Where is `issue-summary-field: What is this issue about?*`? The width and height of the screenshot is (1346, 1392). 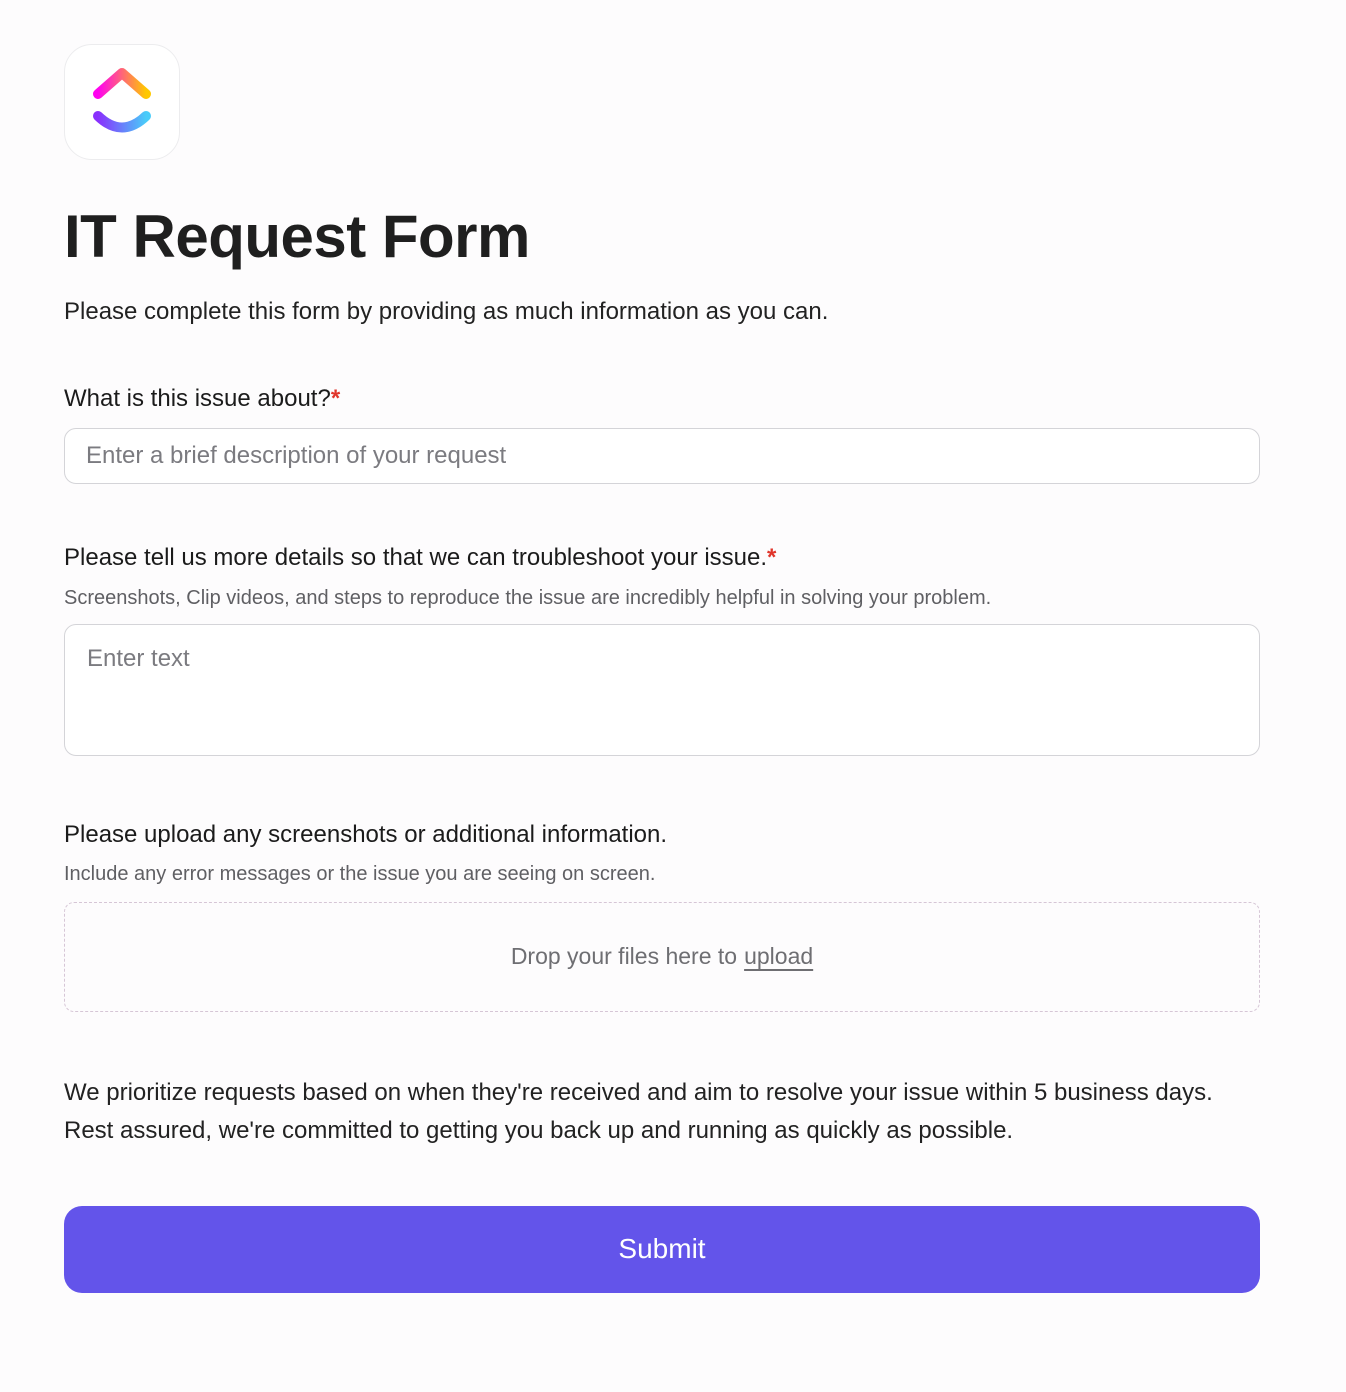 issue-summary-field: What is this issue about?* is located at coordinates (662, 434).